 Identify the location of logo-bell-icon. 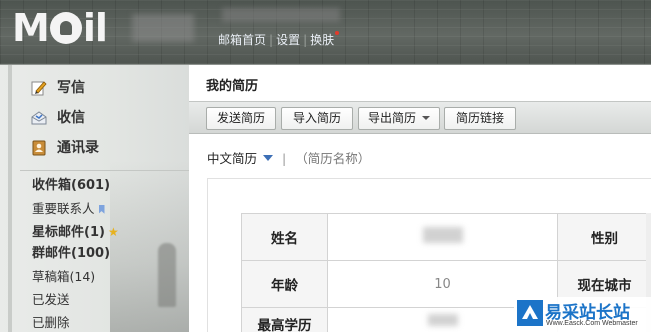
(65, 28).